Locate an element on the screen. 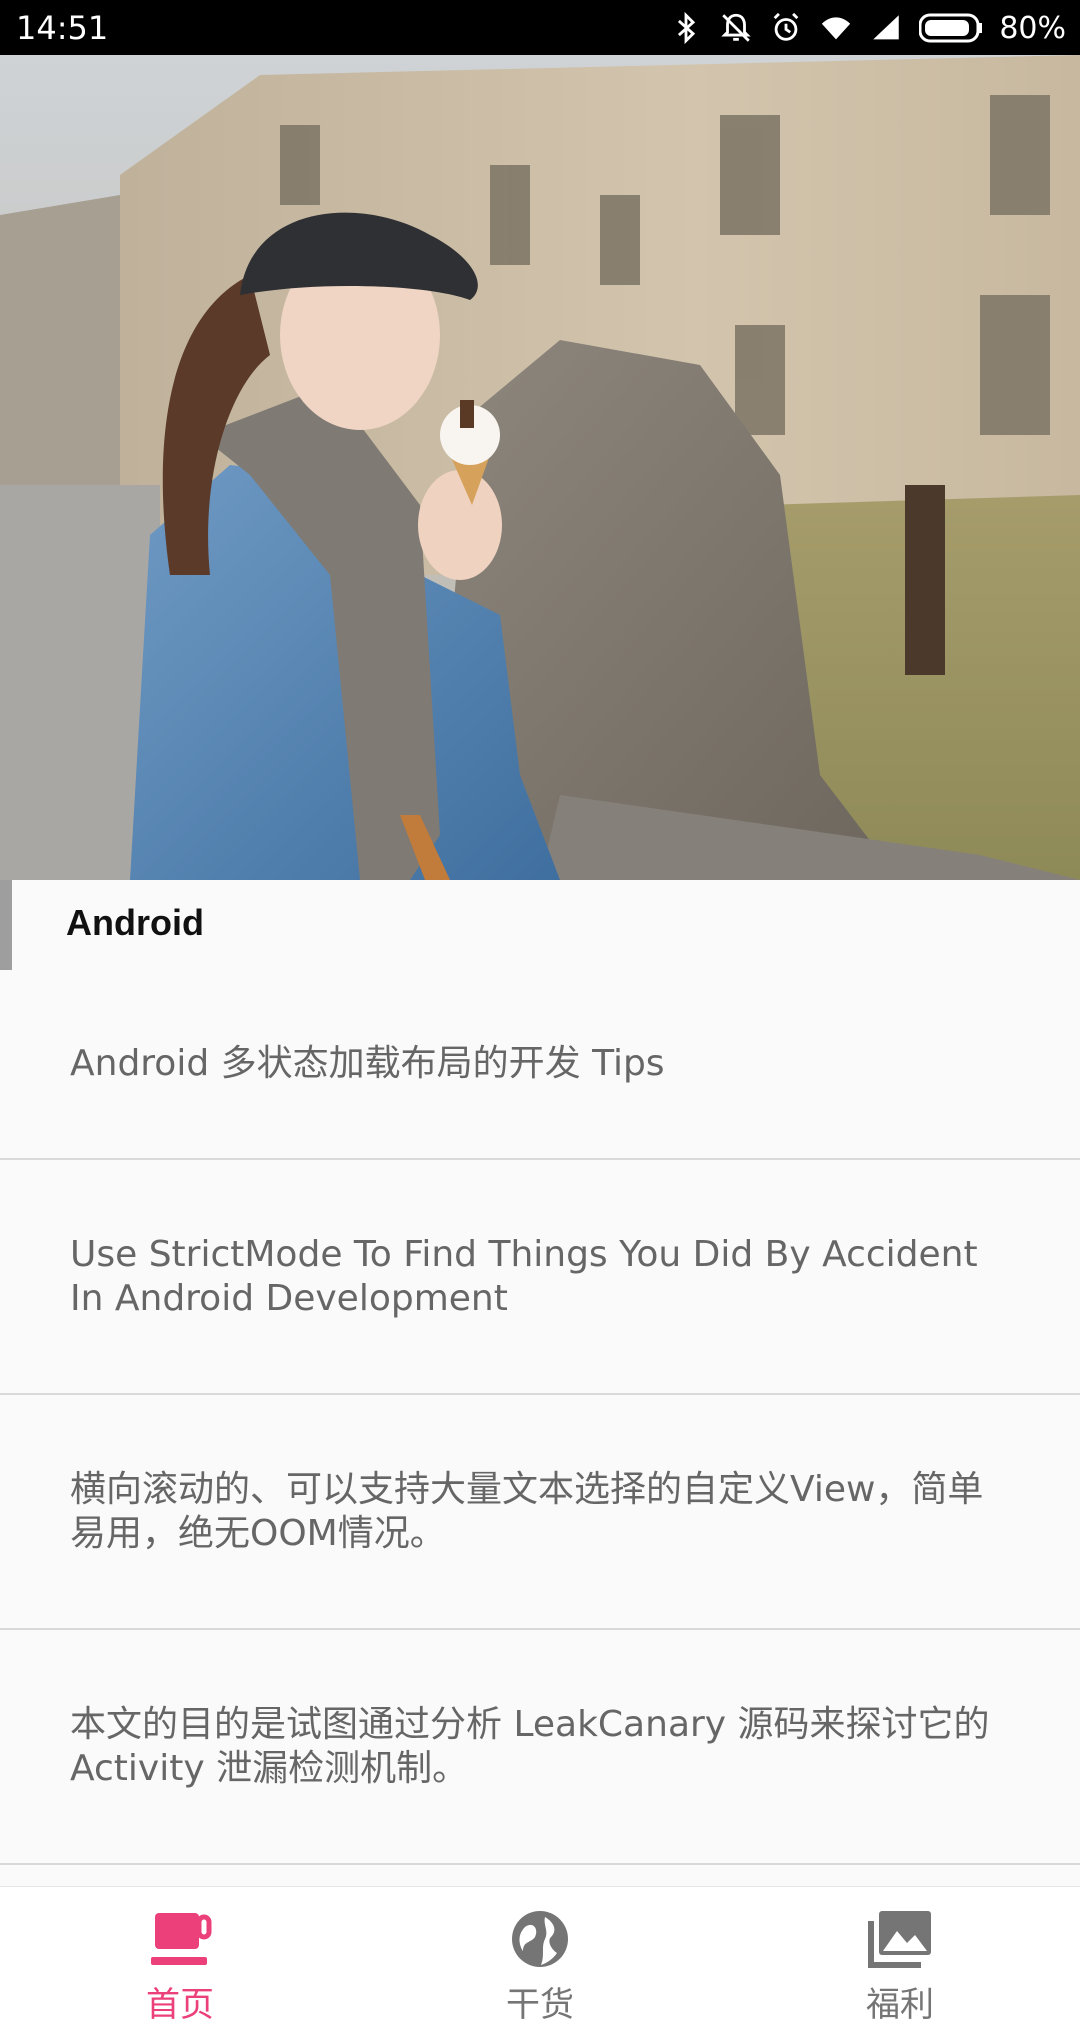 The width and height of the screenshot is (1080, 2041). gallery-icon is located at coordinates (899, 1939).